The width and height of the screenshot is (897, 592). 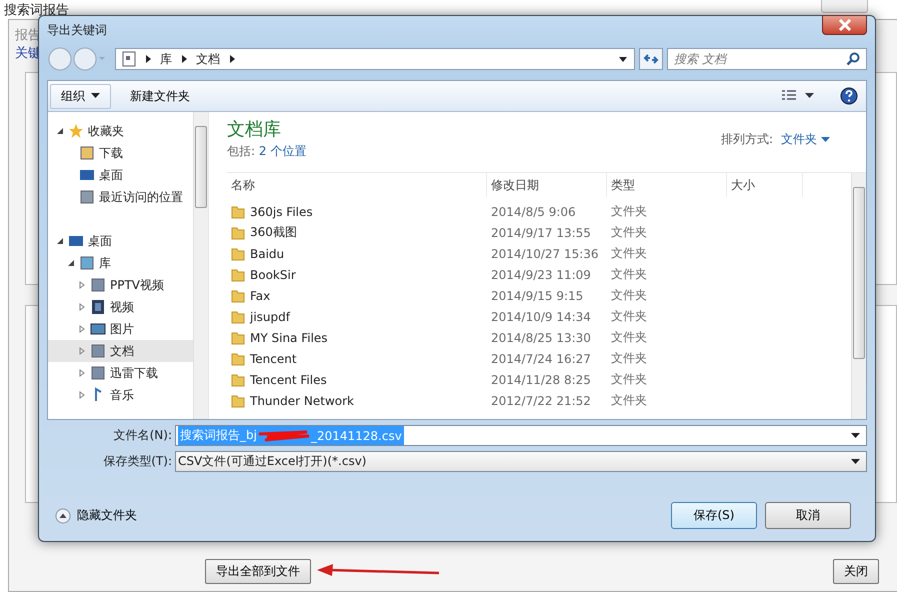 I want to click on date-cell-text: 2014/11/28 8:25, so click(x=541, y=379).